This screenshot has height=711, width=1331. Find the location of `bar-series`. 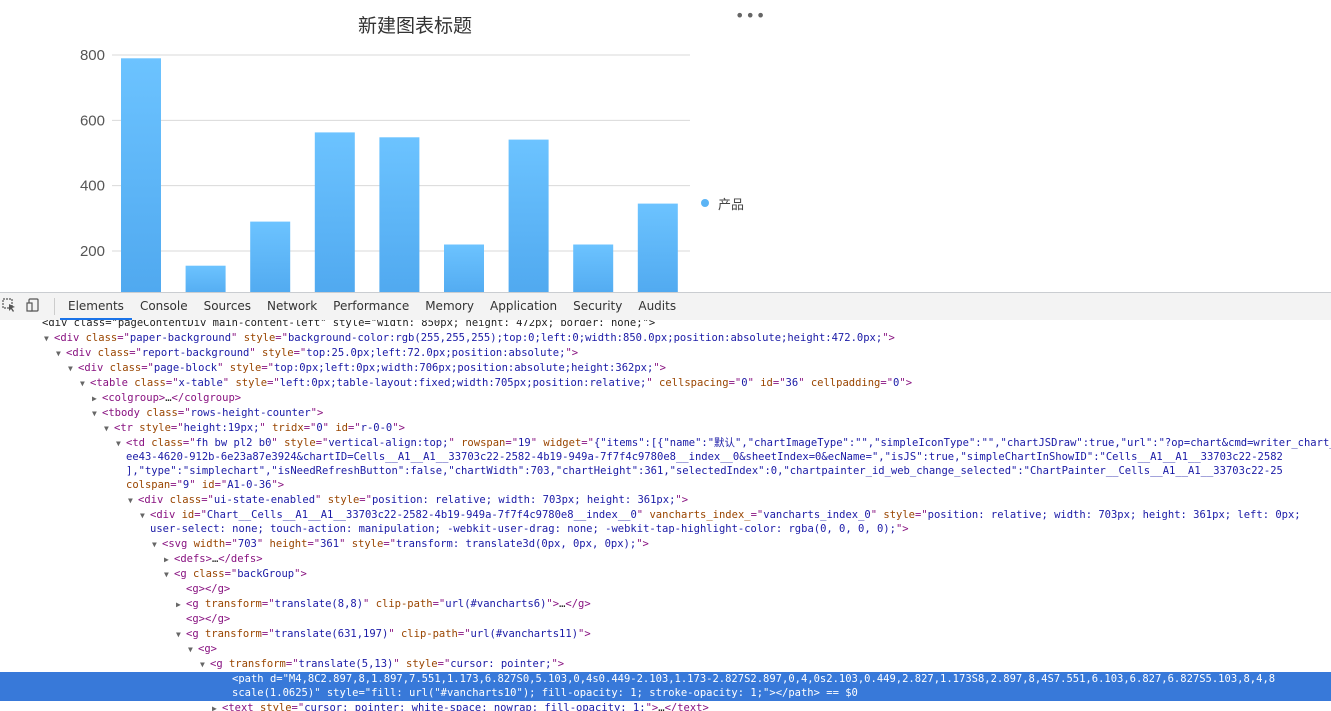

bar-series is located at coordinates (399, 175).